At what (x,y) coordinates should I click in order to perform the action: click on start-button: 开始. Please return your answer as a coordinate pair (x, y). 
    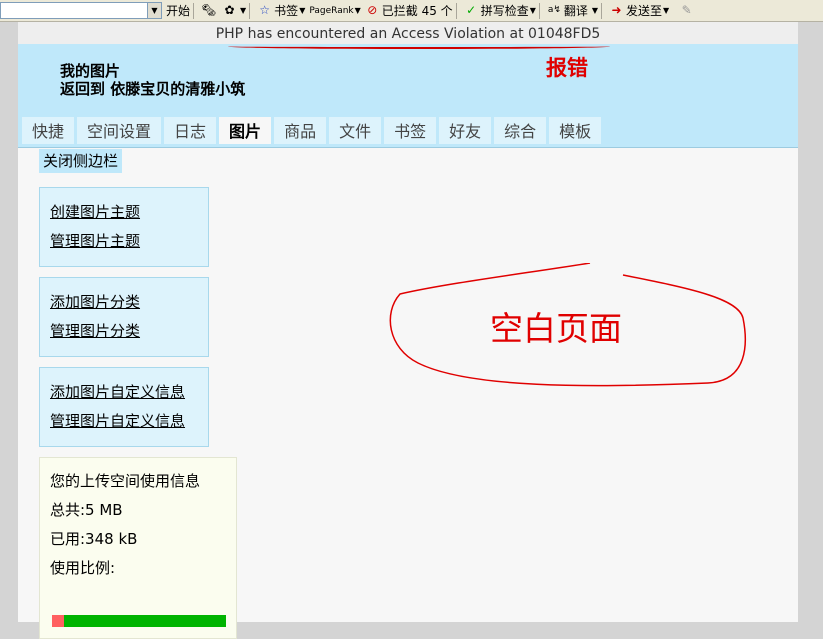
    Looking at the image, I should click on (178, 10).